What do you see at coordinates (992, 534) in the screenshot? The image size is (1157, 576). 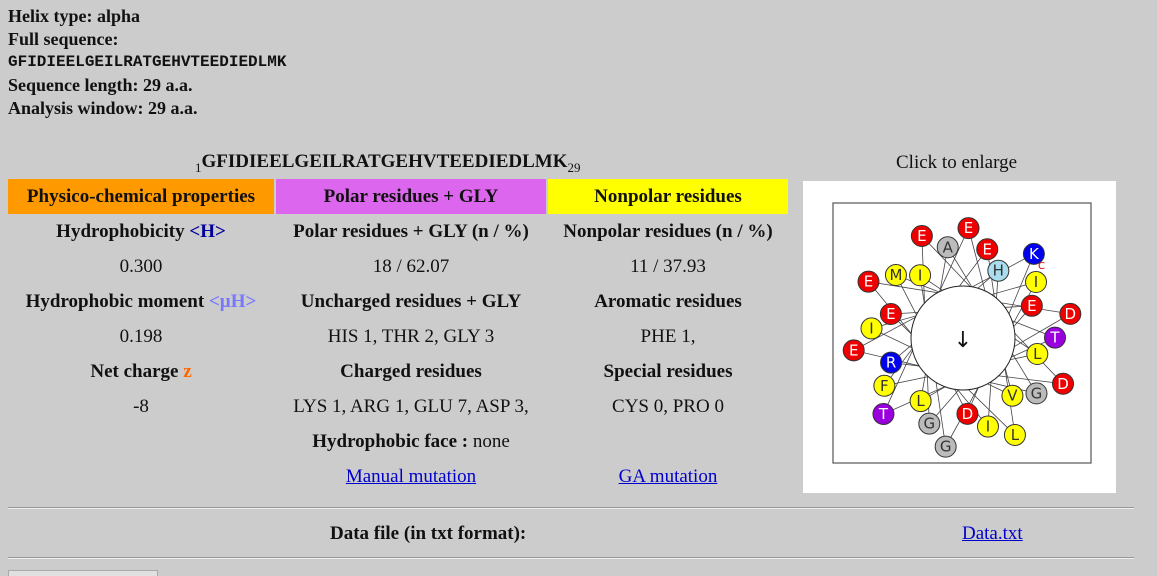 I see `data-txt-link: Data.txt` at bounding box center [992, 534].